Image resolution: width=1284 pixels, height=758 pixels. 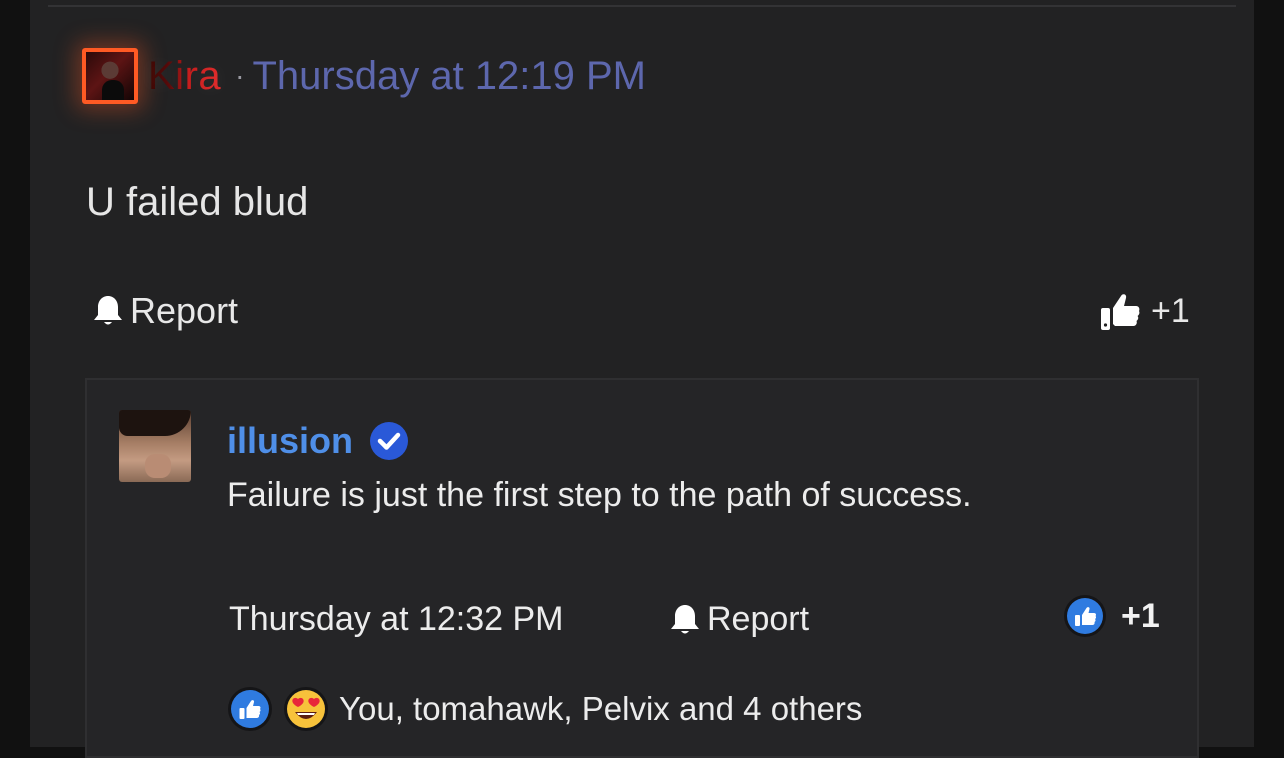 I want to click on reply-report-button: Report, so click(x=739, y=619).